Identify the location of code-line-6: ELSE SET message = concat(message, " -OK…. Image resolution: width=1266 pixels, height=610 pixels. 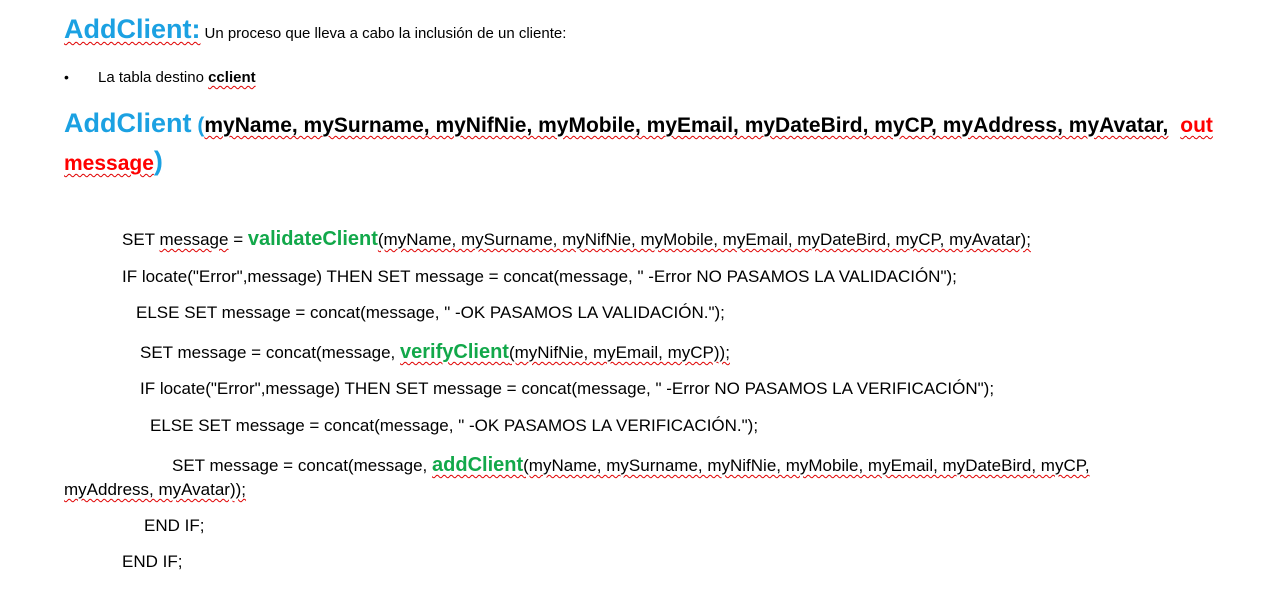
(454, 426).